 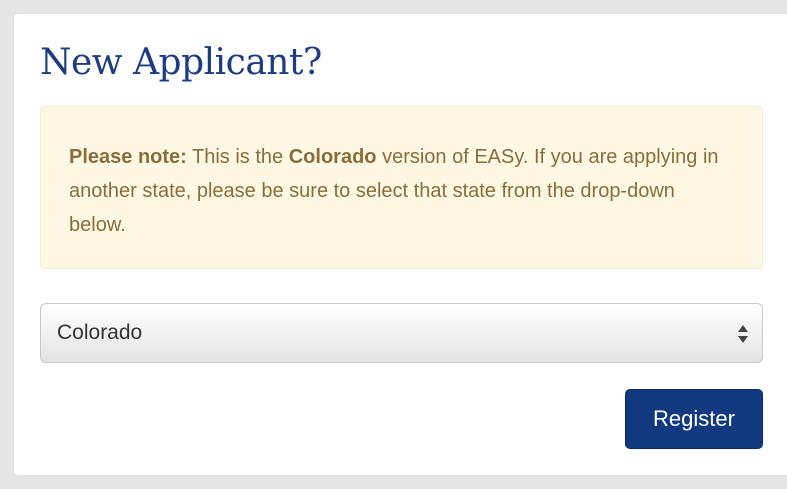 I want to click on updown-arrows-icon, so click(x=743, y=334).